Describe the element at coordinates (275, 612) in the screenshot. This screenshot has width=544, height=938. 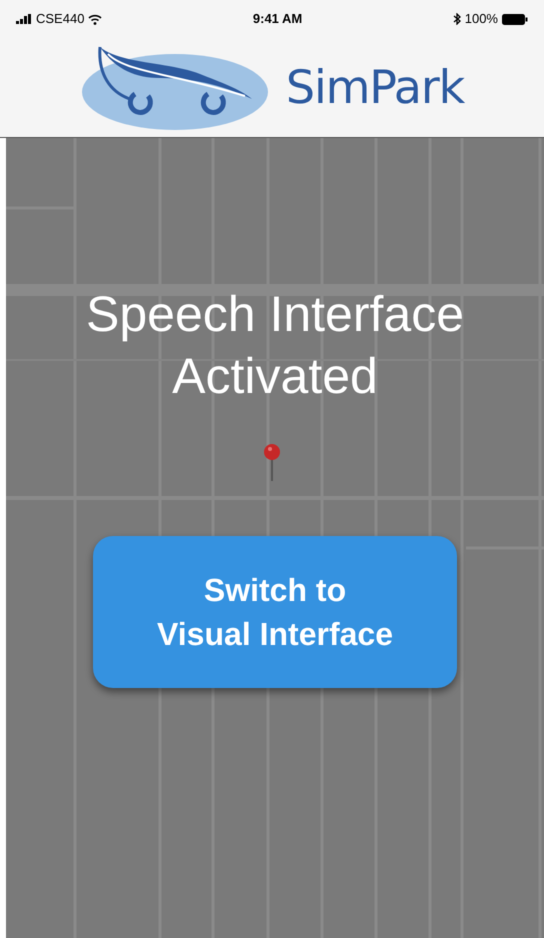
I see `switch-to-visual-button: Switch to Visual Interface` at that location.